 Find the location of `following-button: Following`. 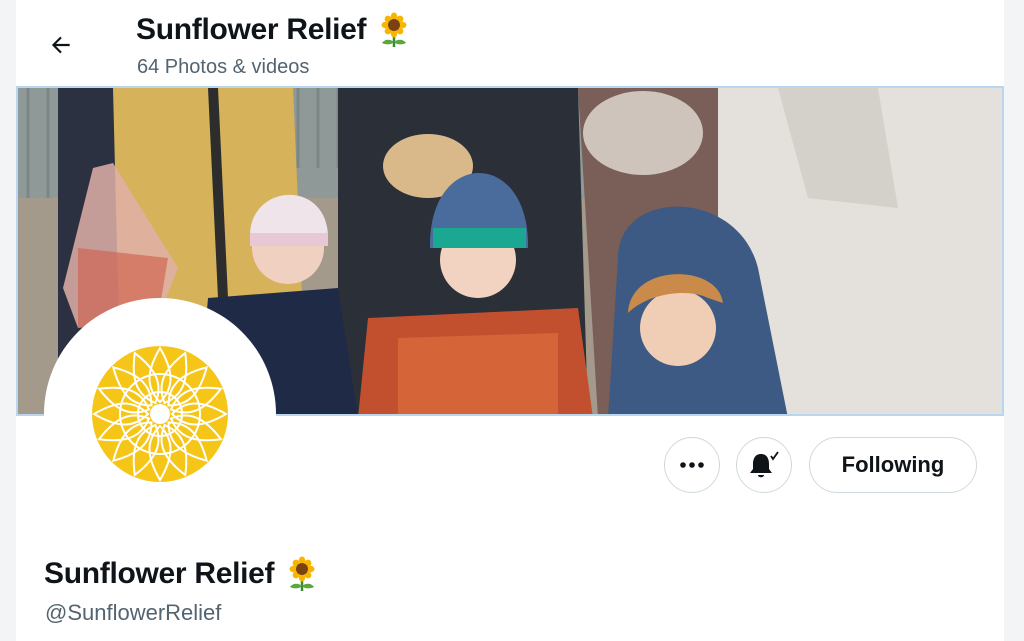

following-button: Following is located at coordinates (893, 465).